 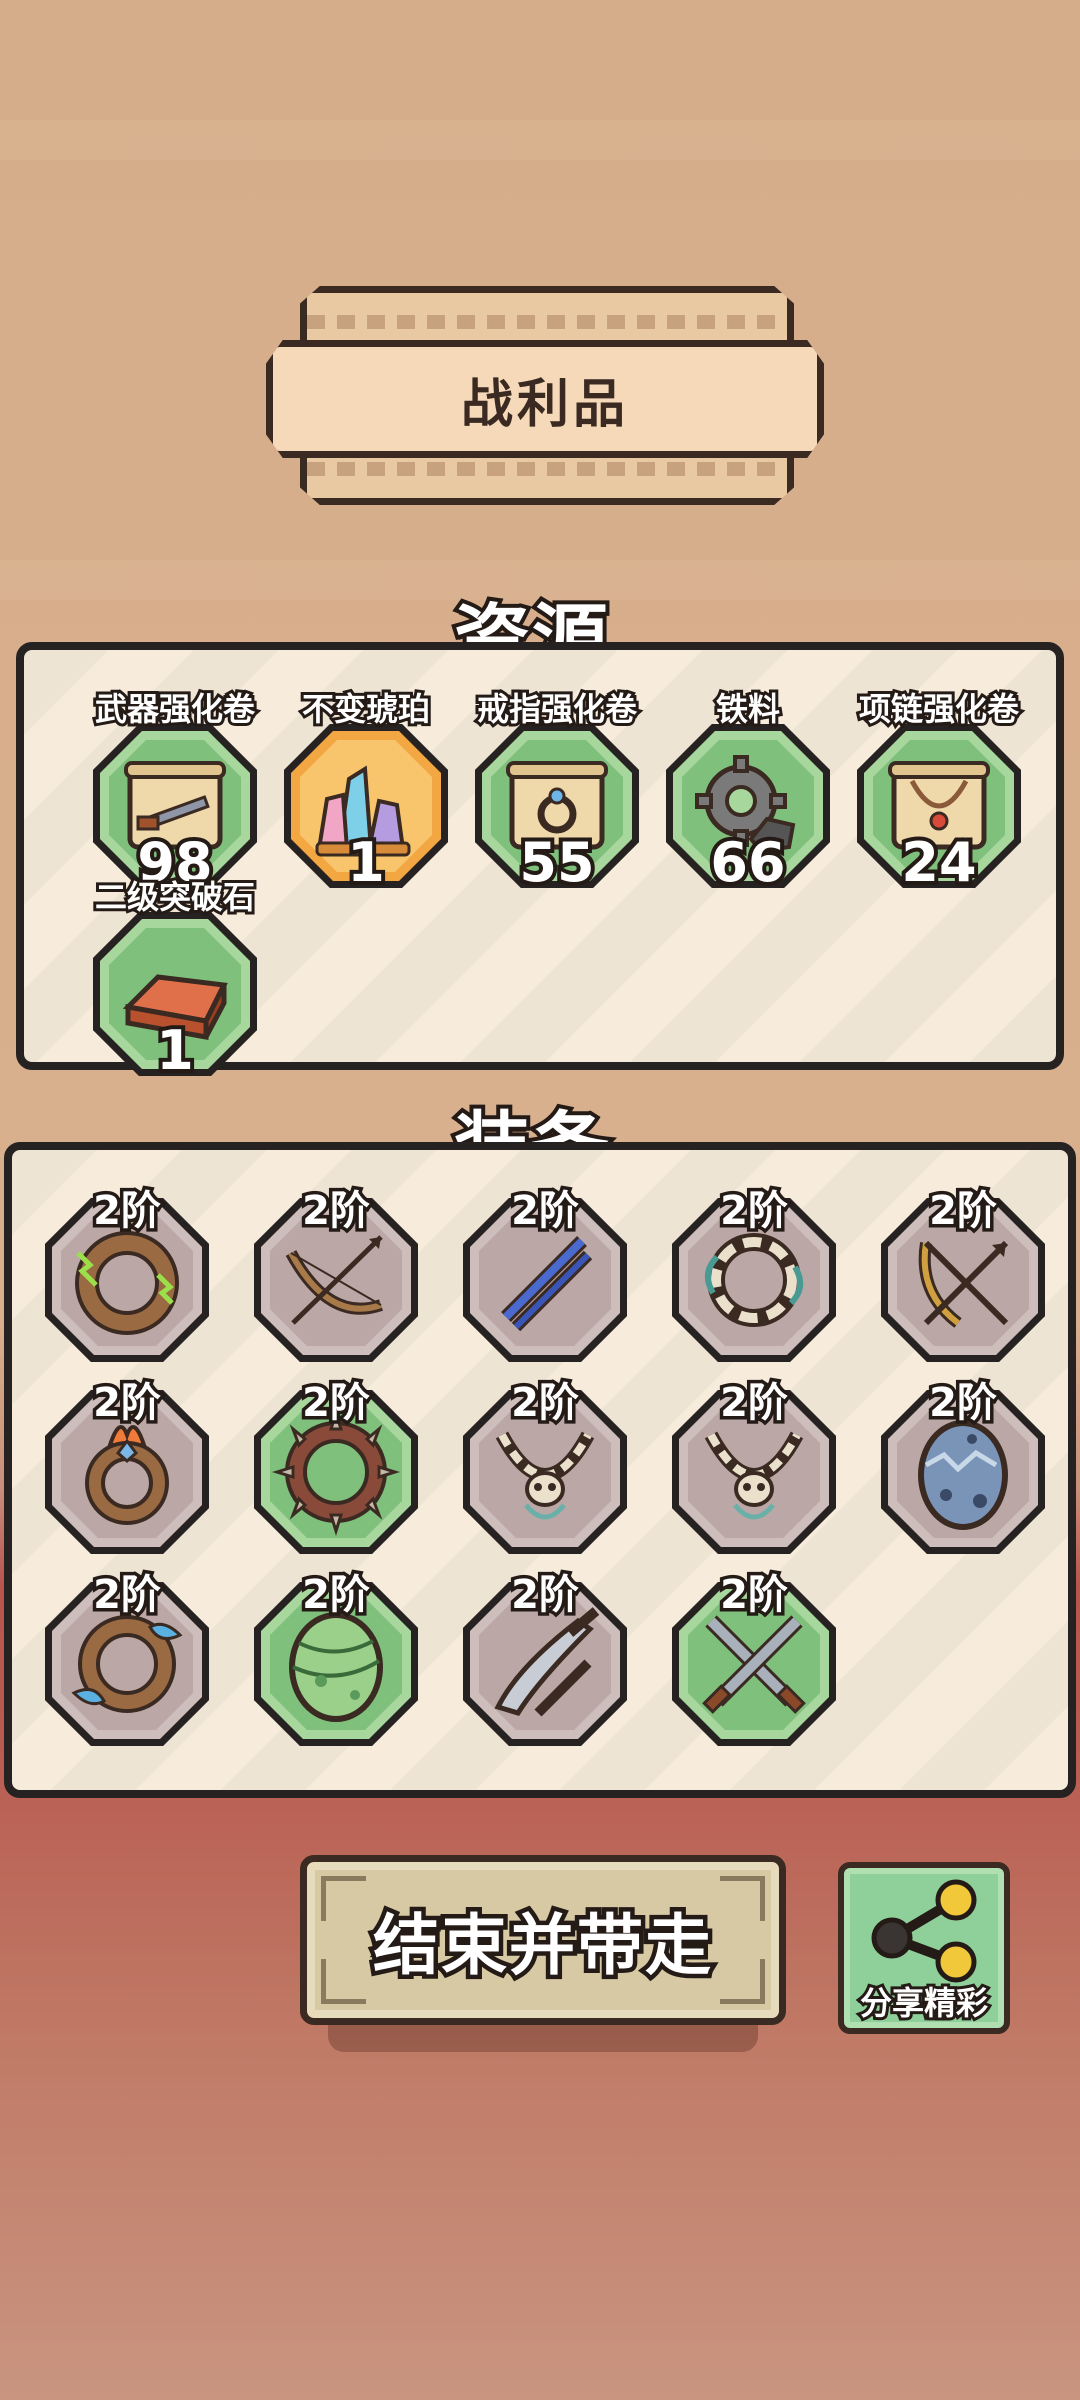 I want to click on resource-name: 二级突破石, so click(x=175, y=897).